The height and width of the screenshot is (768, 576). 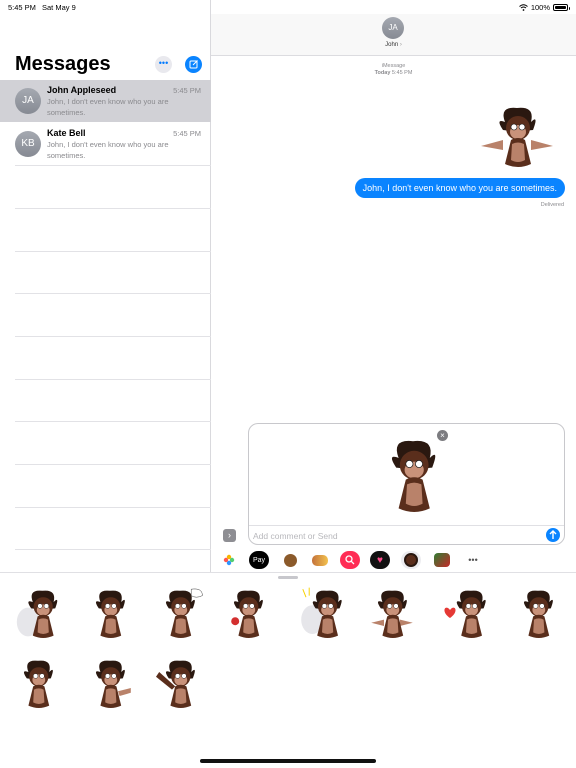 I want to click on more-apps-icon: •••, so click(x=473, y=560).